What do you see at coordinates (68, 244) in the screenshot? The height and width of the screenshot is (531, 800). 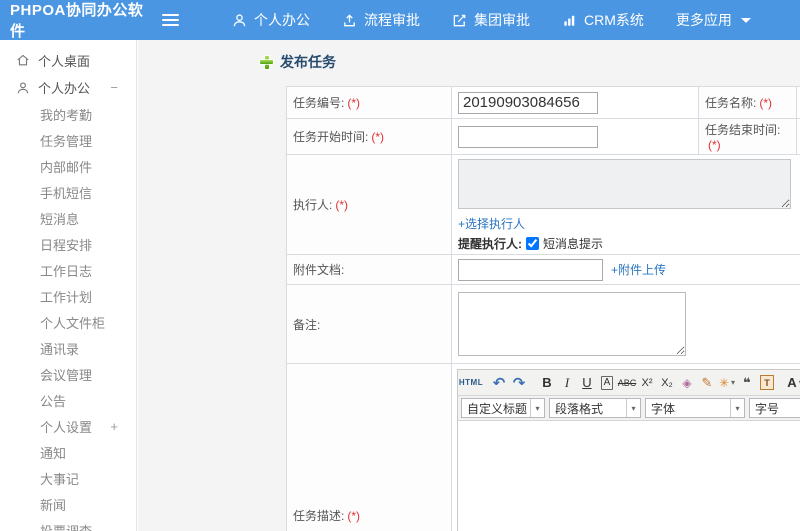 I see `sidebar-item-schedule: 日程安排` at bounding box center [68, 244].